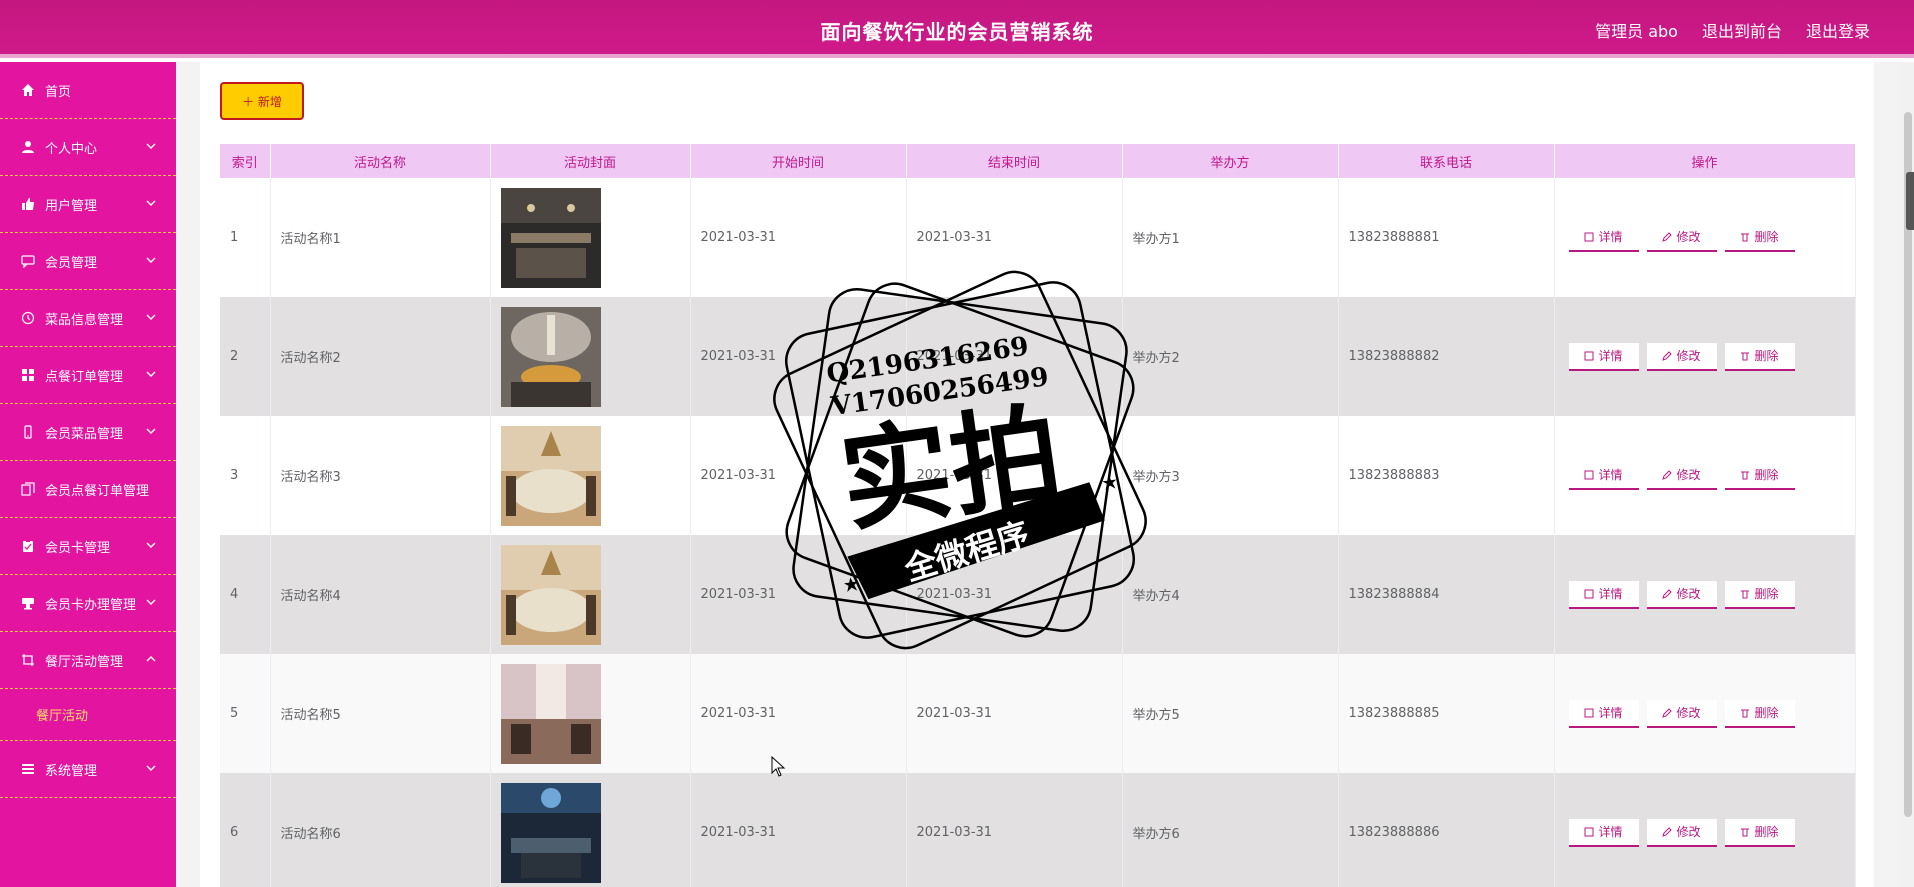  Describe the element at coordinates (28, 489) in the screenshot. I see `copy-icon` at that location.